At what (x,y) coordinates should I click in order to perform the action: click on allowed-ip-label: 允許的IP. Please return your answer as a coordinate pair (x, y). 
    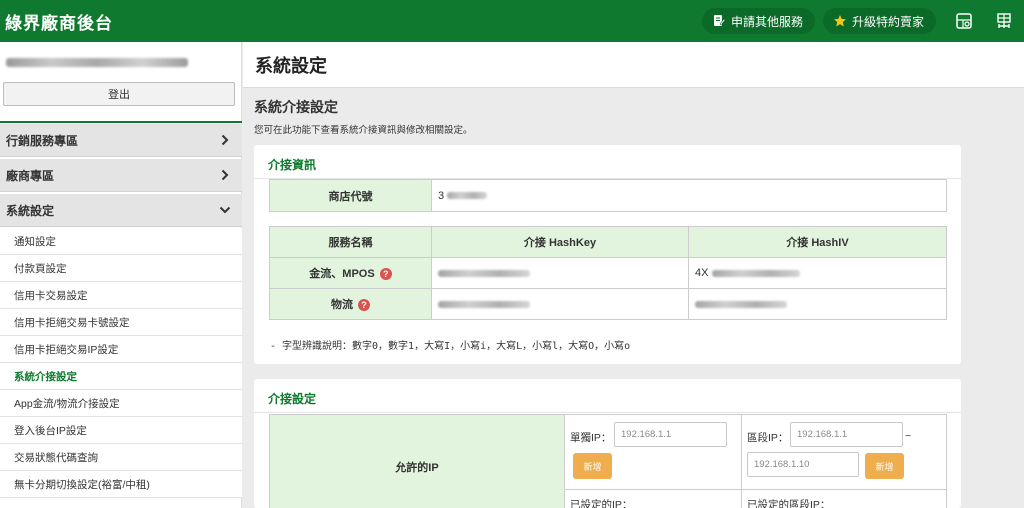
    Looking at the image, I should click on (417, 461).